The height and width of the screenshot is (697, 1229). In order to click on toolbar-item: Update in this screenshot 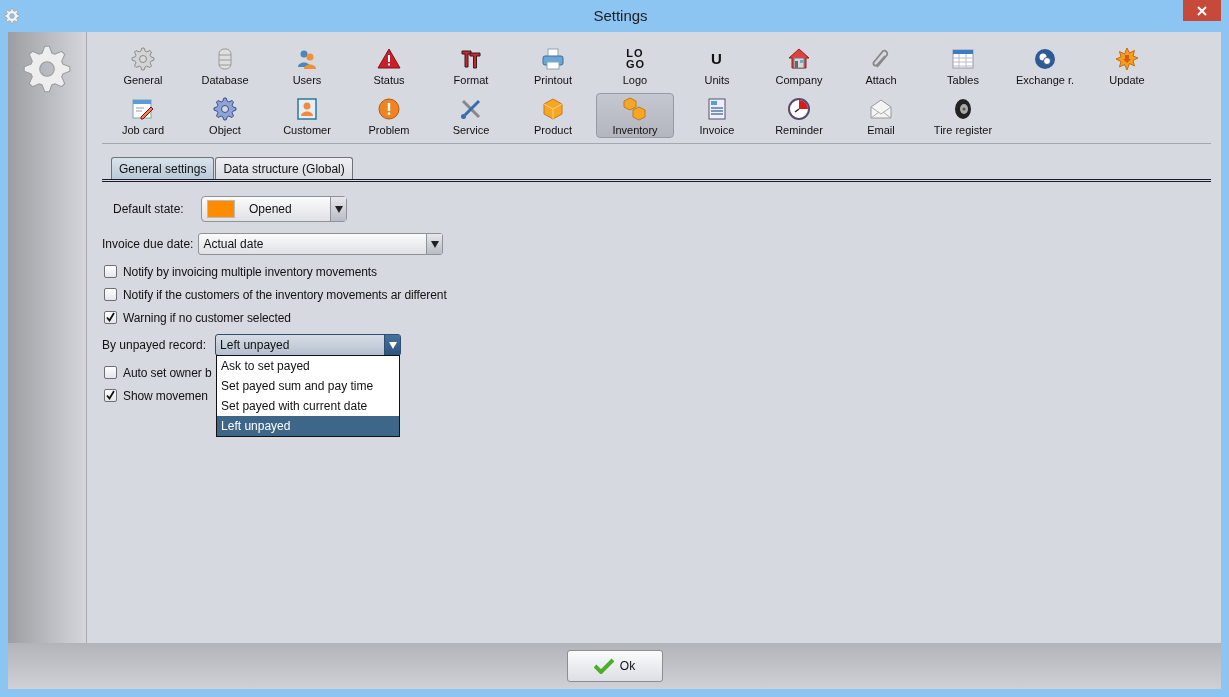, I will do `click(1127, 65)`.